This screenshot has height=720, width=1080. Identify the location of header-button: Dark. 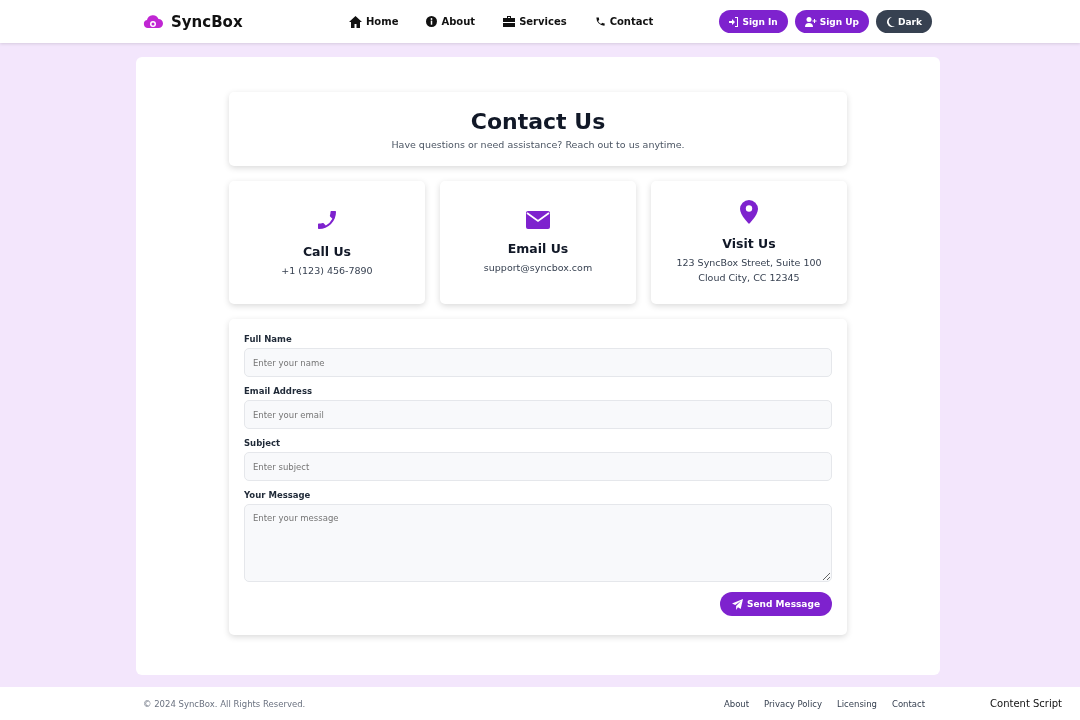
(904, 21).